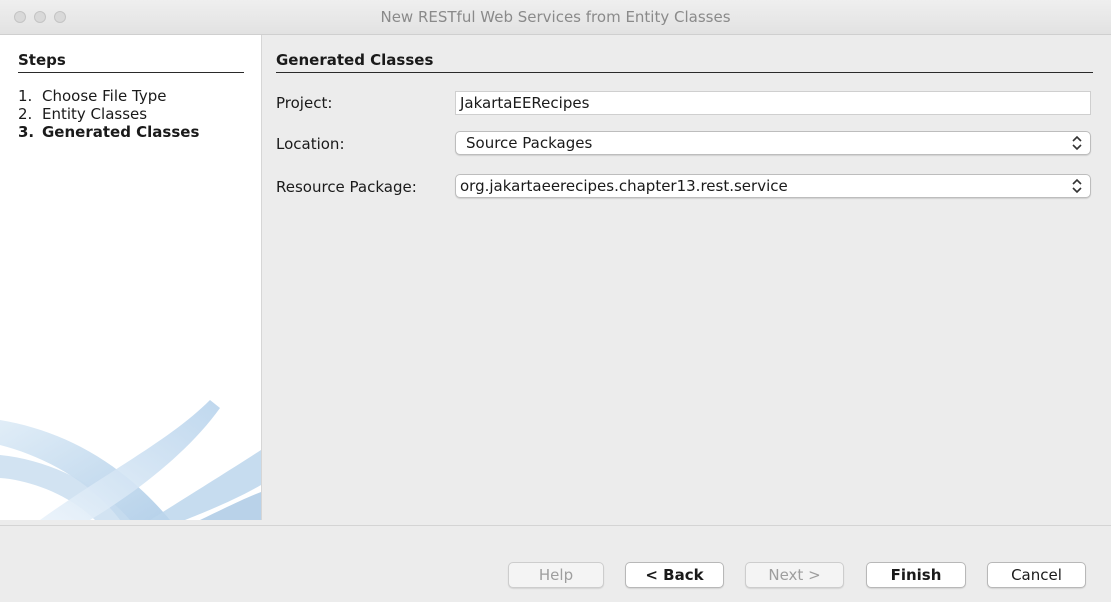 The image size is (1111, 602). Describe the element at coordinates (684, 62) in the screenshot. I see `panel-title: Generated Classes` at that location.